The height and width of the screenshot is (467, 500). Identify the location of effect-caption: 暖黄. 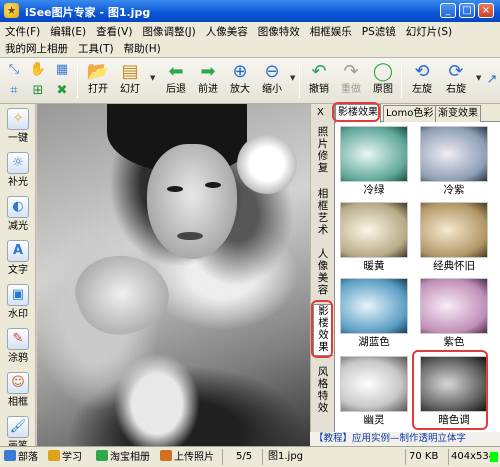
(374, 266).